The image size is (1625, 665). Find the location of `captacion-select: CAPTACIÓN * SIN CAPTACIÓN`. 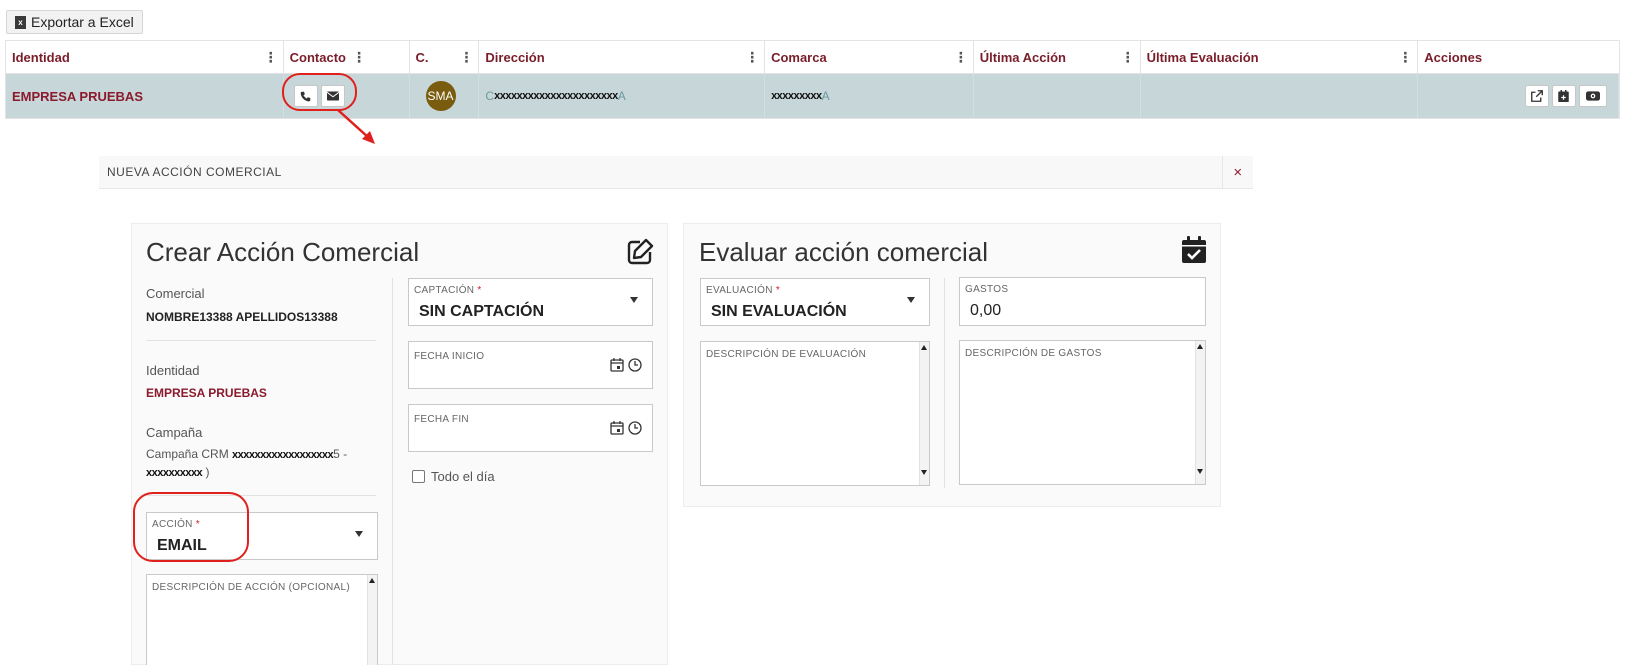

captacion-select: CAPTACIÓN * SIN CAPTACIÓN is located at coordinates (530, 302).